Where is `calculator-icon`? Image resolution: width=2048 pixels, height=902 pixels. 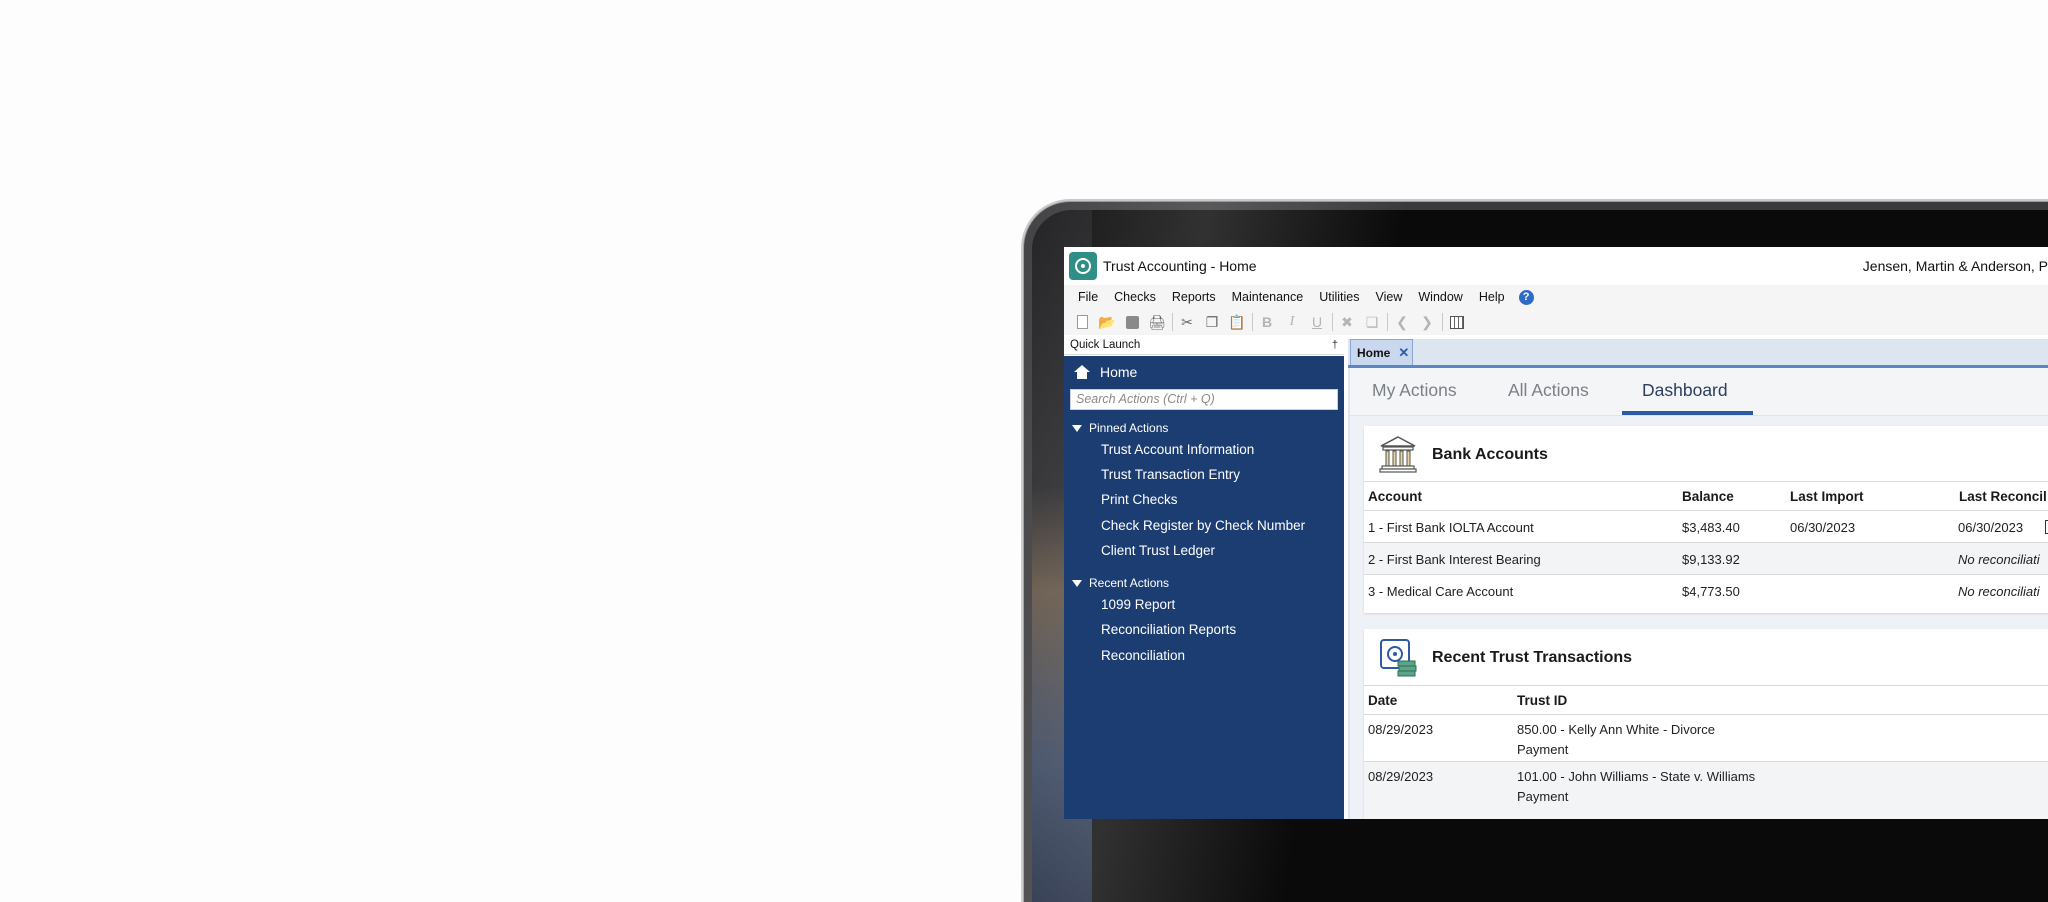 calculator-icon is located at coordinates (1457, 322).